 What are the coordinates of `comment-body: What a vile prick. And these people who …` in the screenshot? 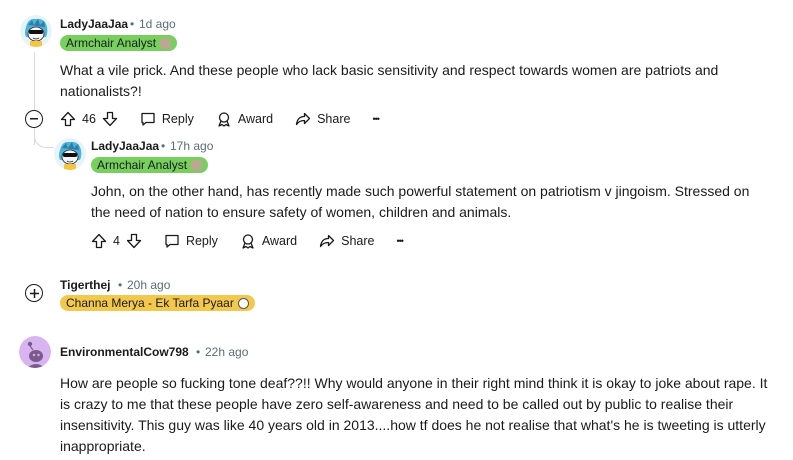 It's located at (389, 80).